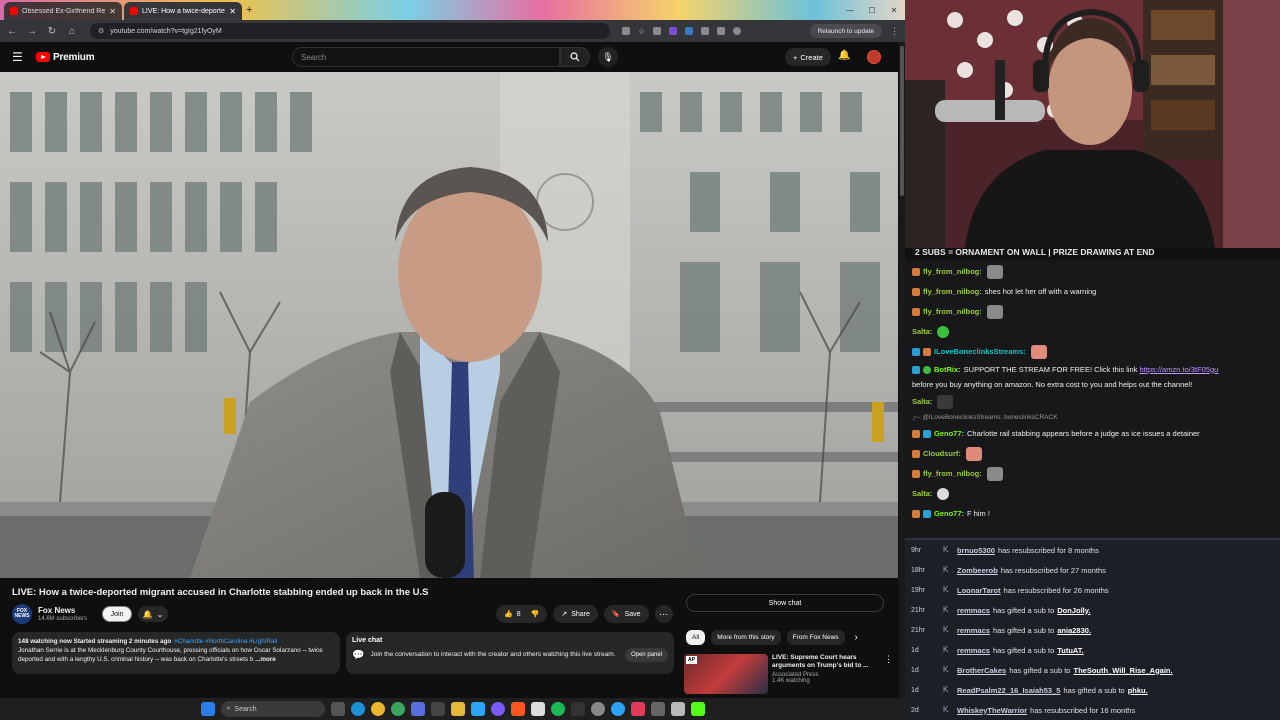 The image size is (1280, 720). Describe the element at coordinates (976, 550) in the screenshot. I see `event-user: brnuo5300` at that location.